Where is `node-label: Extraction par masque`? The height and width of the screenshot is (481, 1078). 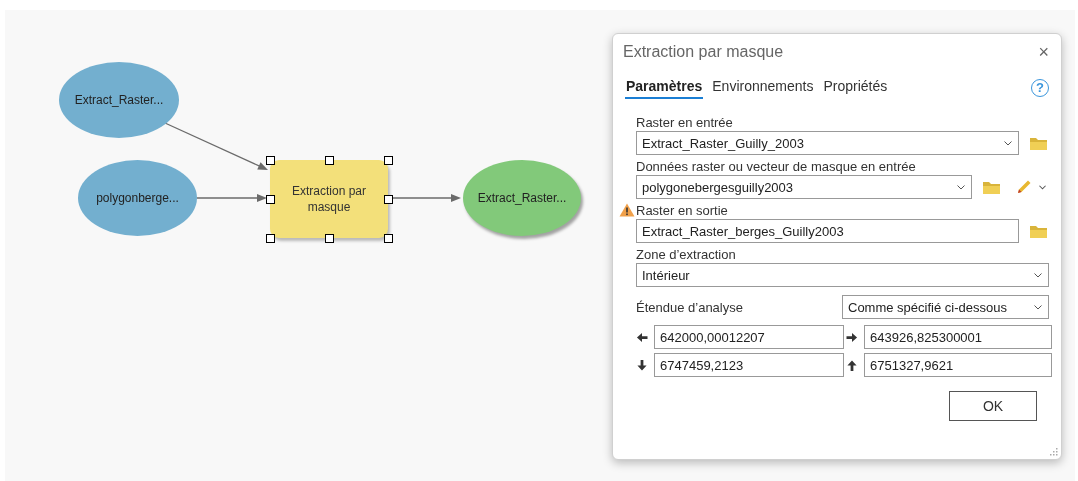
node-label: Extraction par masque is located at coordinates (328, 199).